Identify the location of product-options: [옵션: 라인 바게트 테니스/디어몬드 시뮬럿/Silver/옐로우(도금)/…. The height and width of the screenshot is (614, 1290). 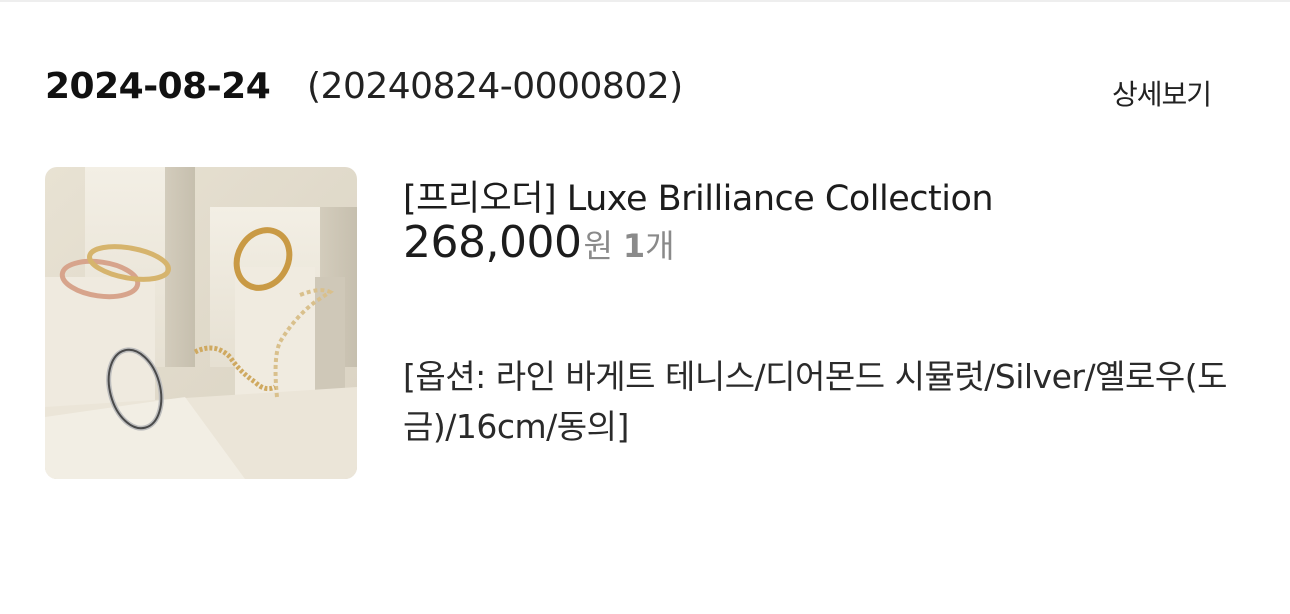
(815, 401).